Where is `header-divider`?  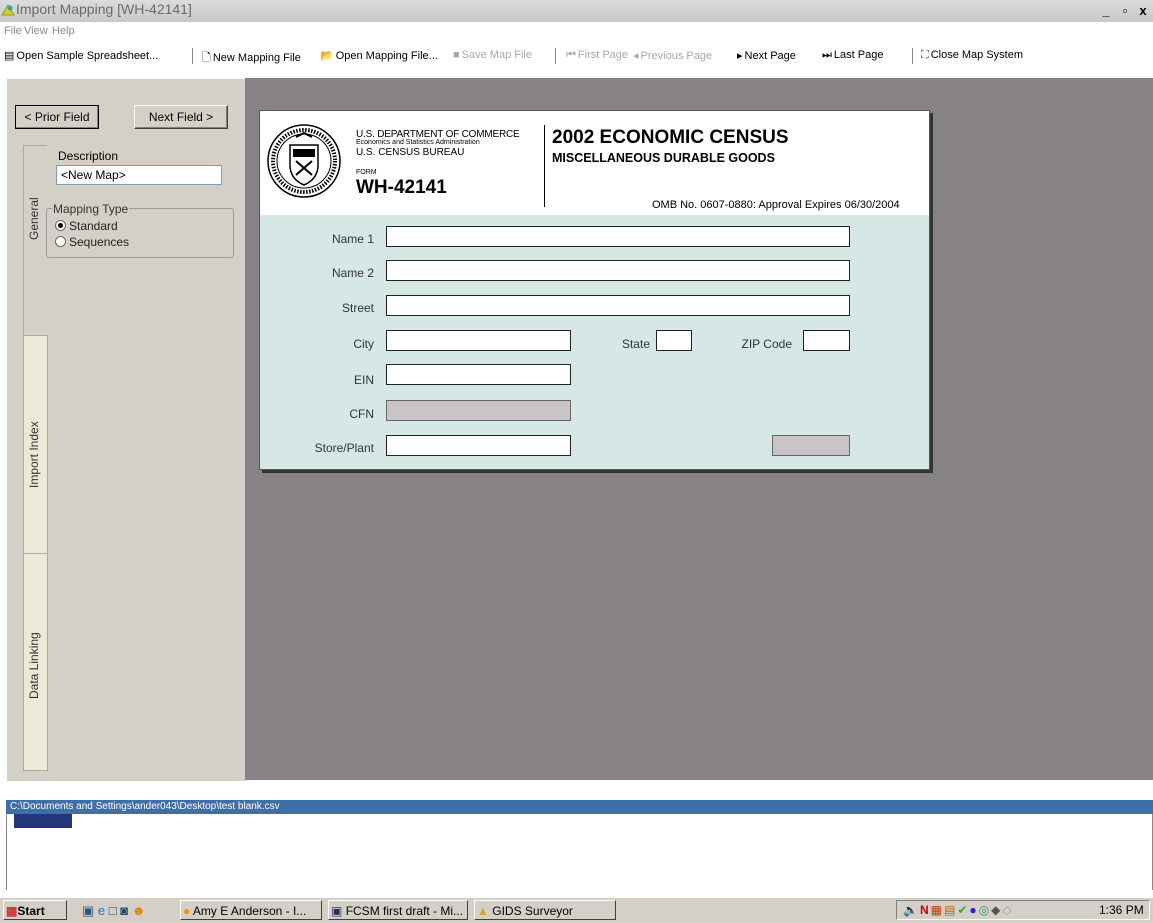 header-divider is located at coordinates (544, 166).